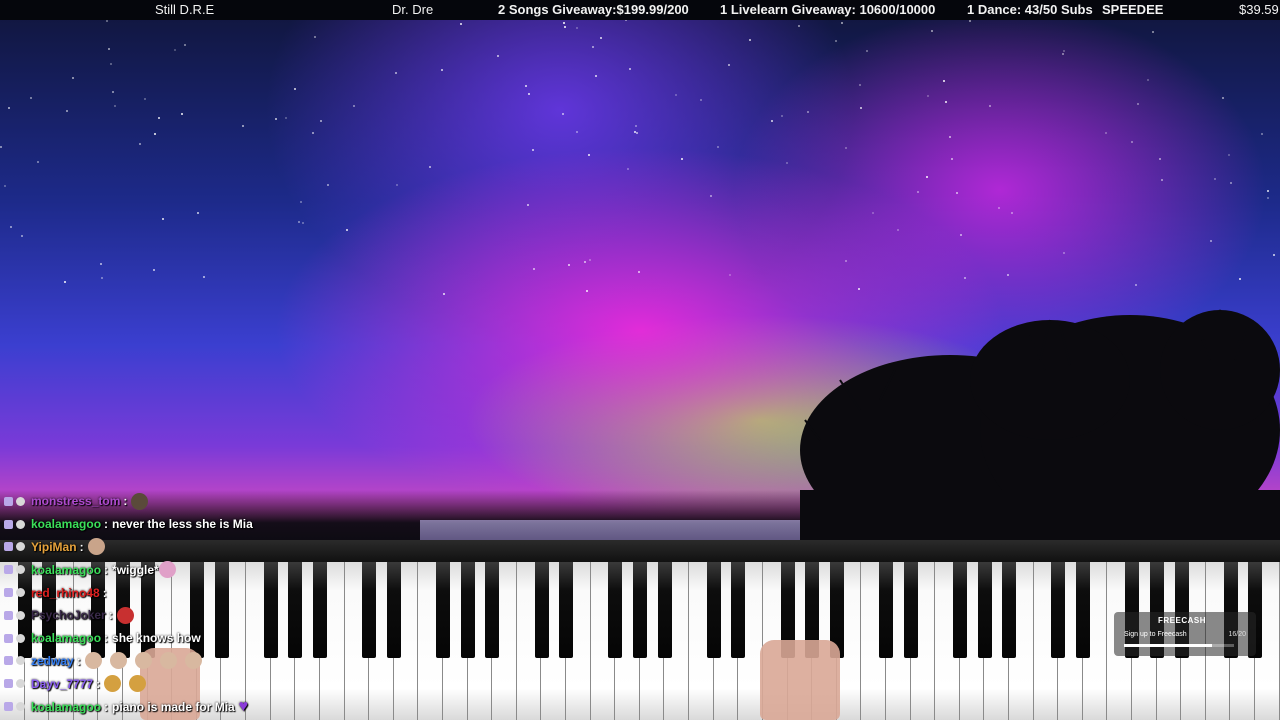  Describe the element at coordinates (54, 547) in the screenshot. I see `chat-username: YipiMan` at that location.